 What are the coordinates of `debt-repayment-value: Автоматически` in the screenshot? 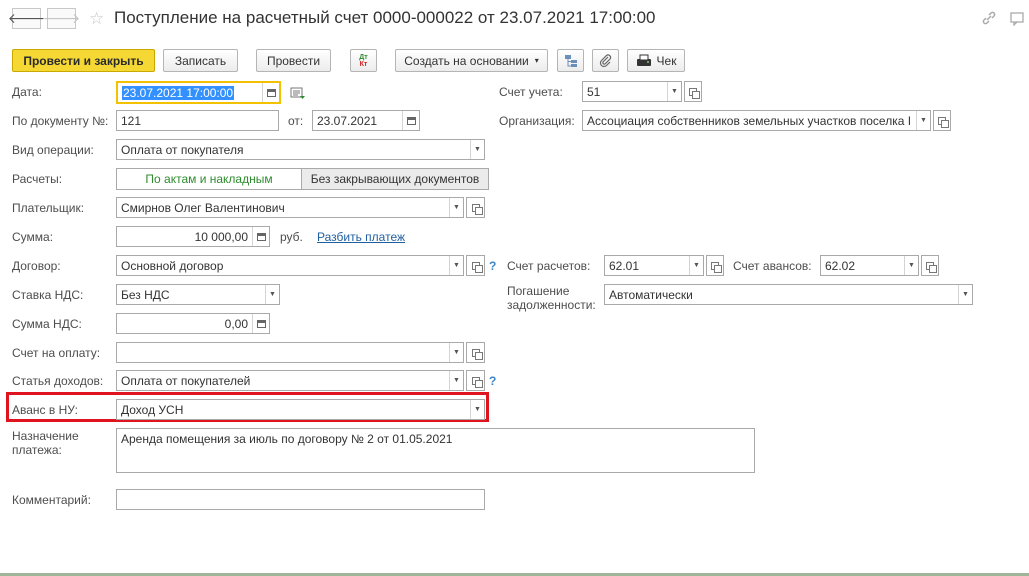 It's located at (651, 294).